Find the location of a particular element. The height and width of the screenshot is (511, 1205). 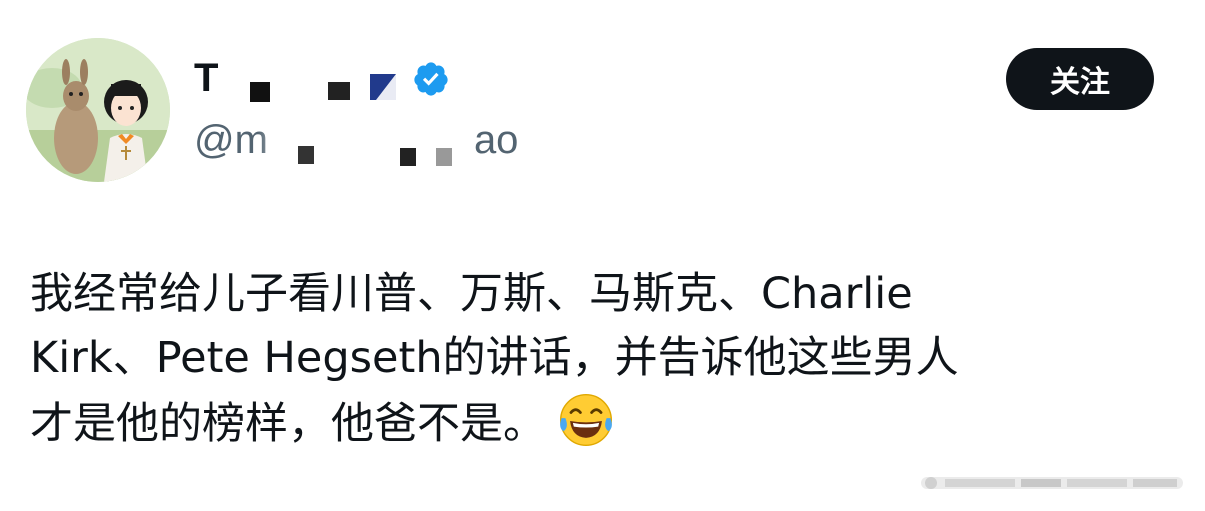

display-name-row: T is located at coordinates (206, 78).